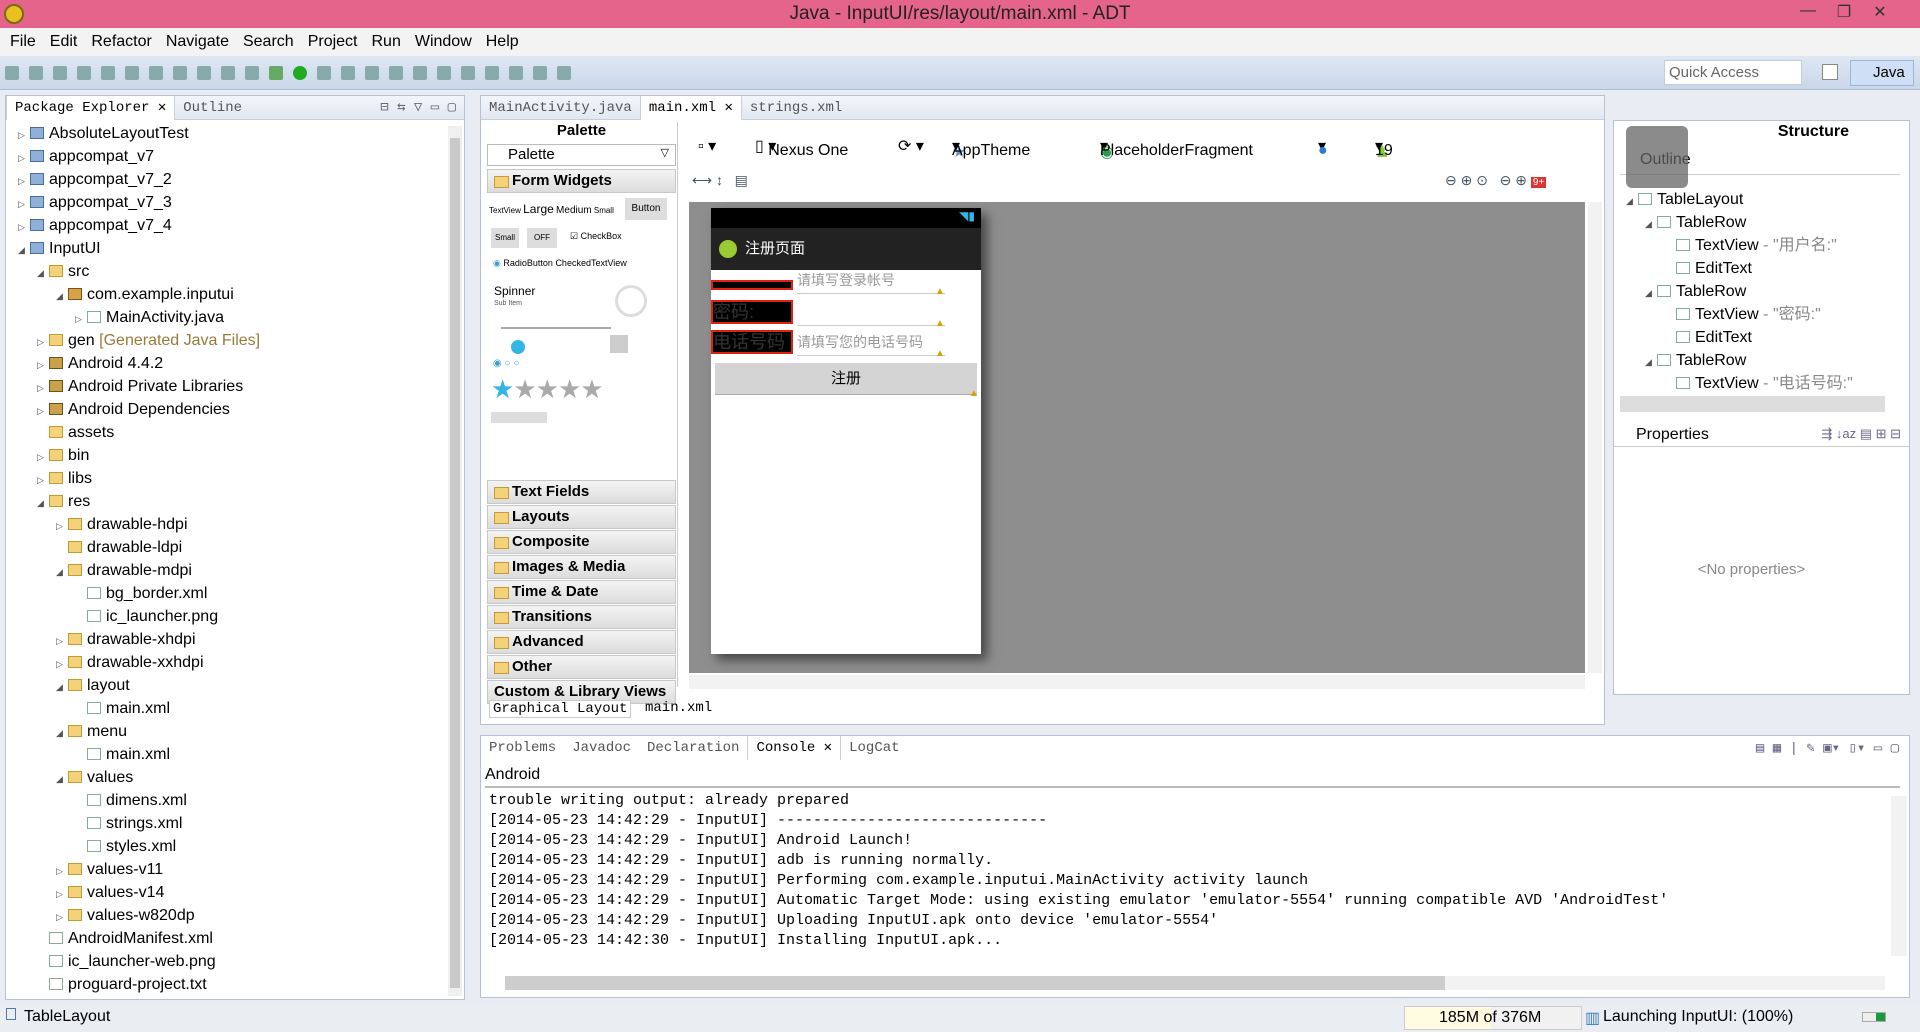 The width and height of the screenshot is (1920, 1032). Describe the element at coordinates (126, 640) in the screenshot. I see `tree-item: ▷ drawable-xhdpi` at that location.